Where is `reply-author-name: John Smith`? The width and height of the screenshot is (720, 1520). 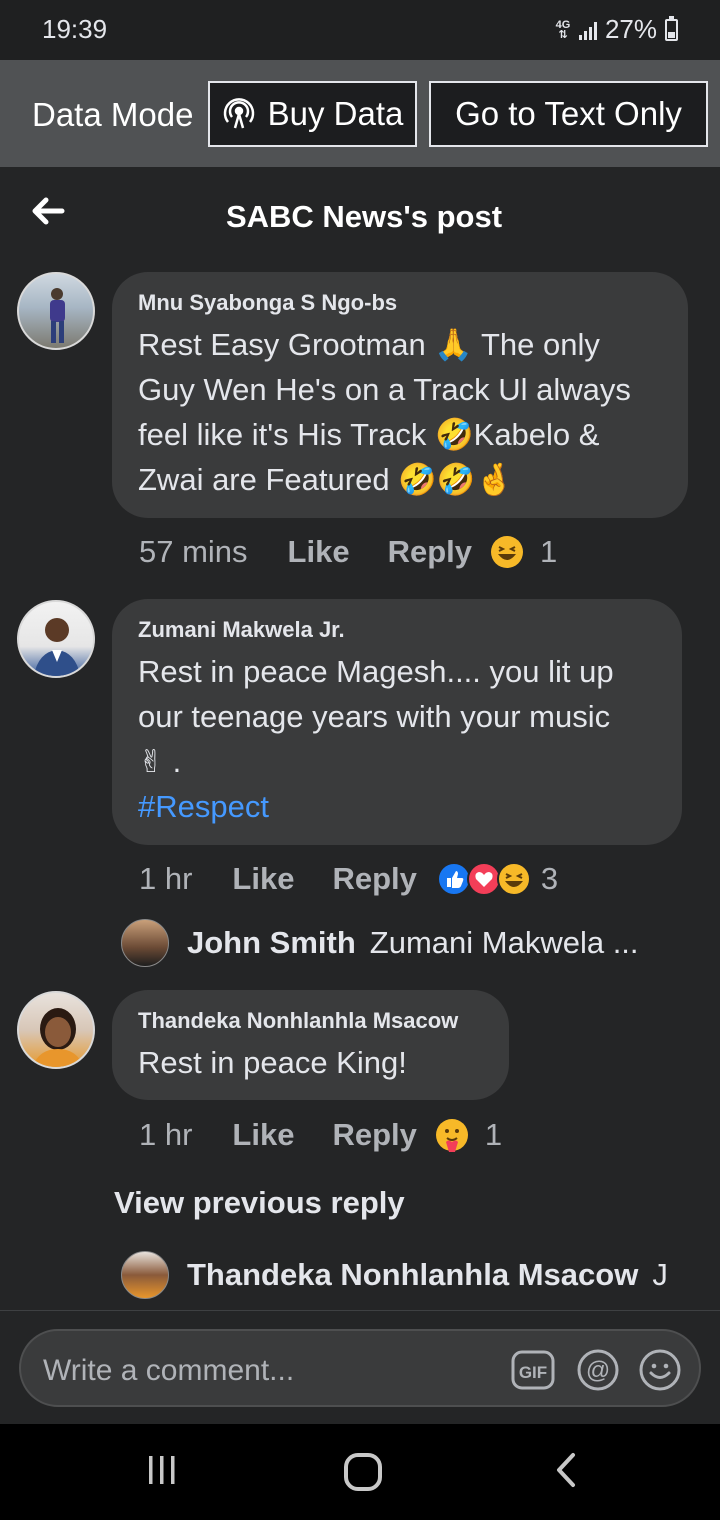 reply-author-name: John Smith is located at coordinates (271, 942).